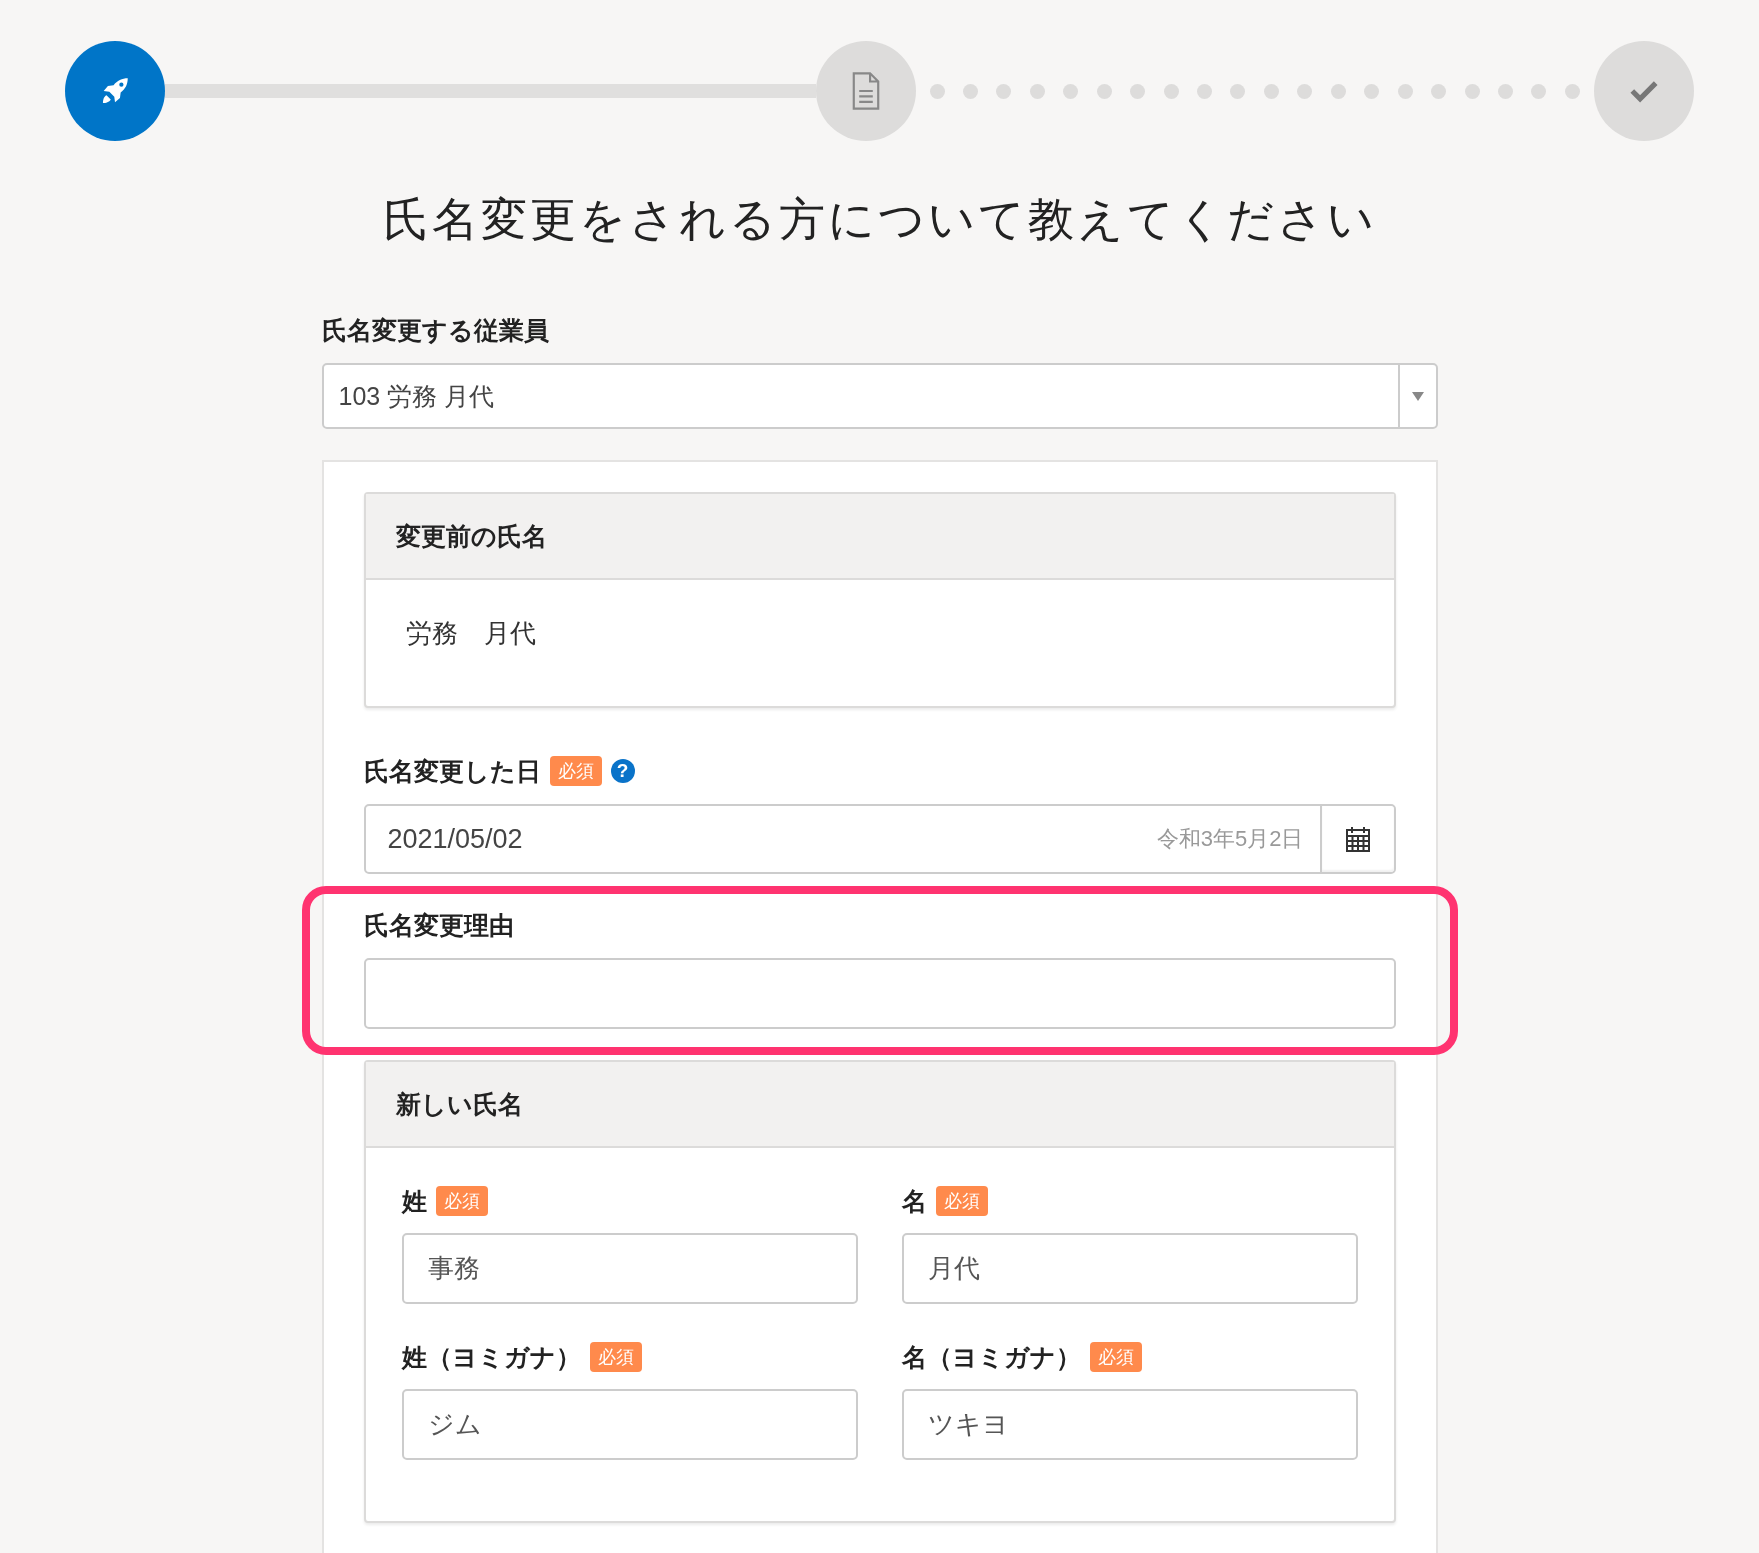  Describe the element at coordinates (470, 633) in the screenshot. I see `previous-name-text: 労務 月代` at that location.